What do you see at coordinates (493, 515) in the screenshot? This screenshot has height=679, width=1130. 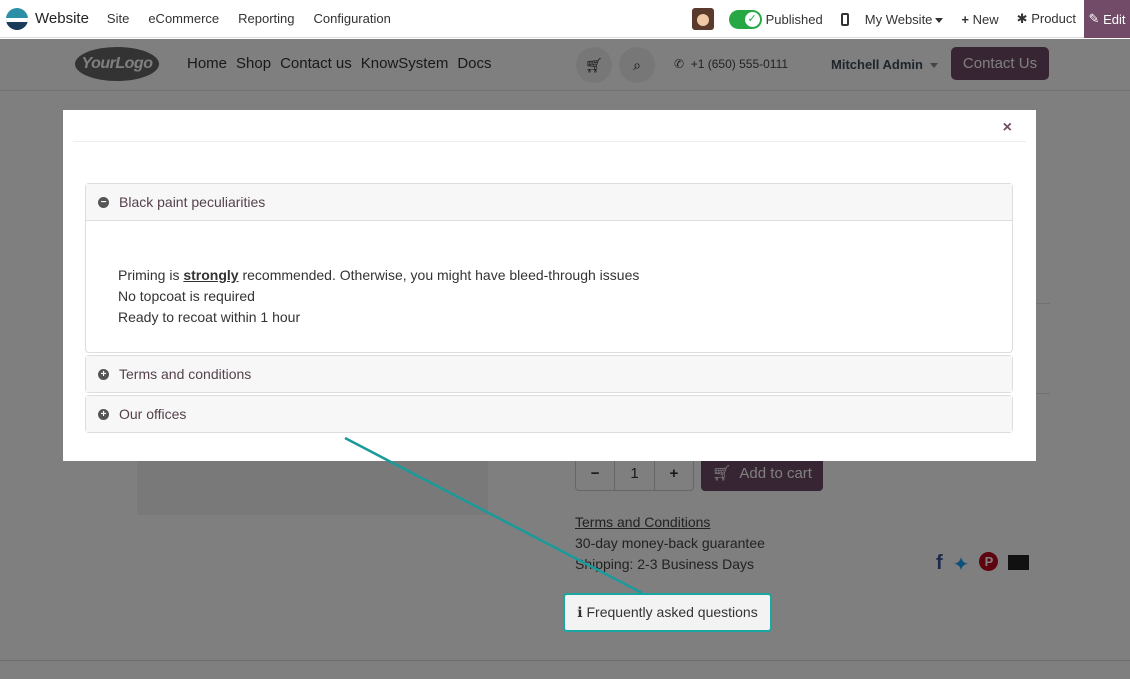 I see `annotation-arrow` at bounding box center [493, 515].